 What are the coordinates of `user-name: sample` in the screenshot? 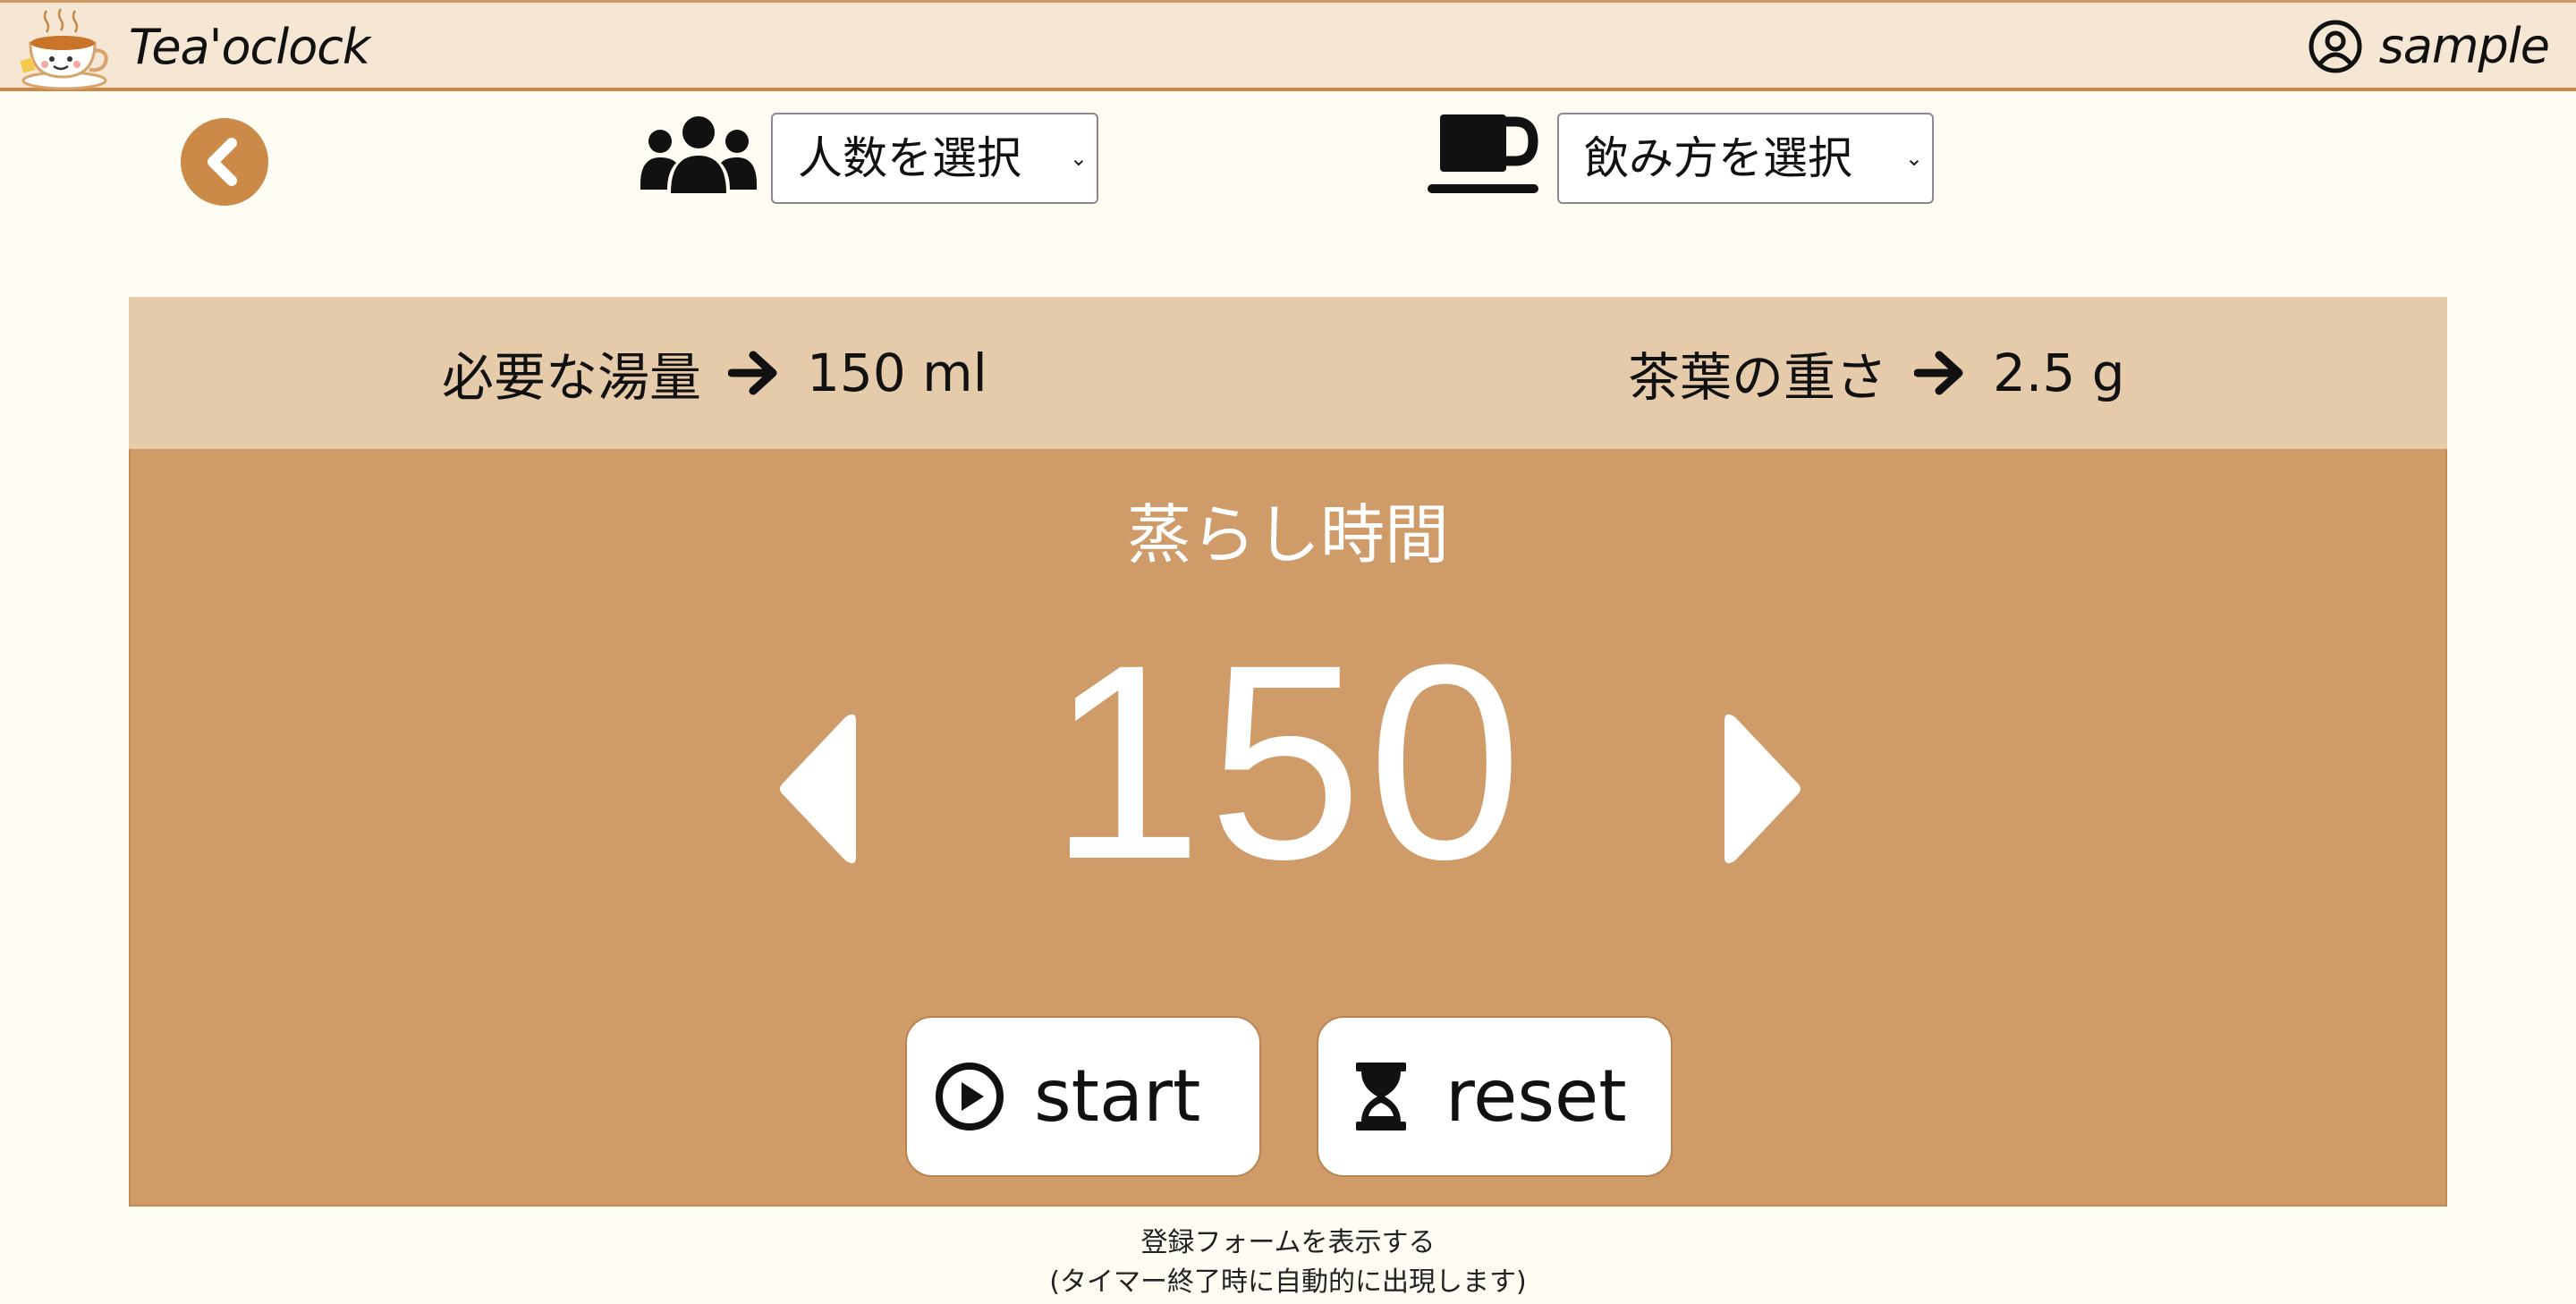 It's located at (2464, 46).